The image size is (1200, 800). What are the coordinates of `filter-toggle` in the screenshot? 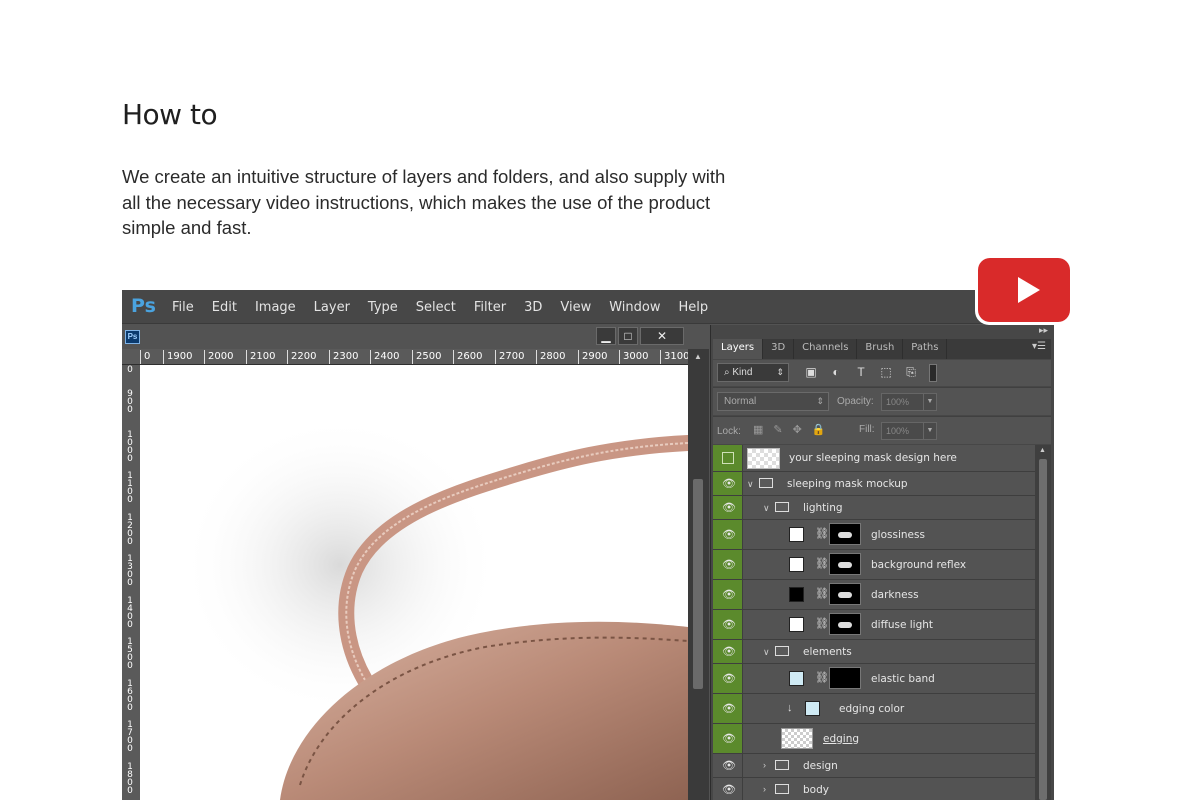 It's located at (933, 373).